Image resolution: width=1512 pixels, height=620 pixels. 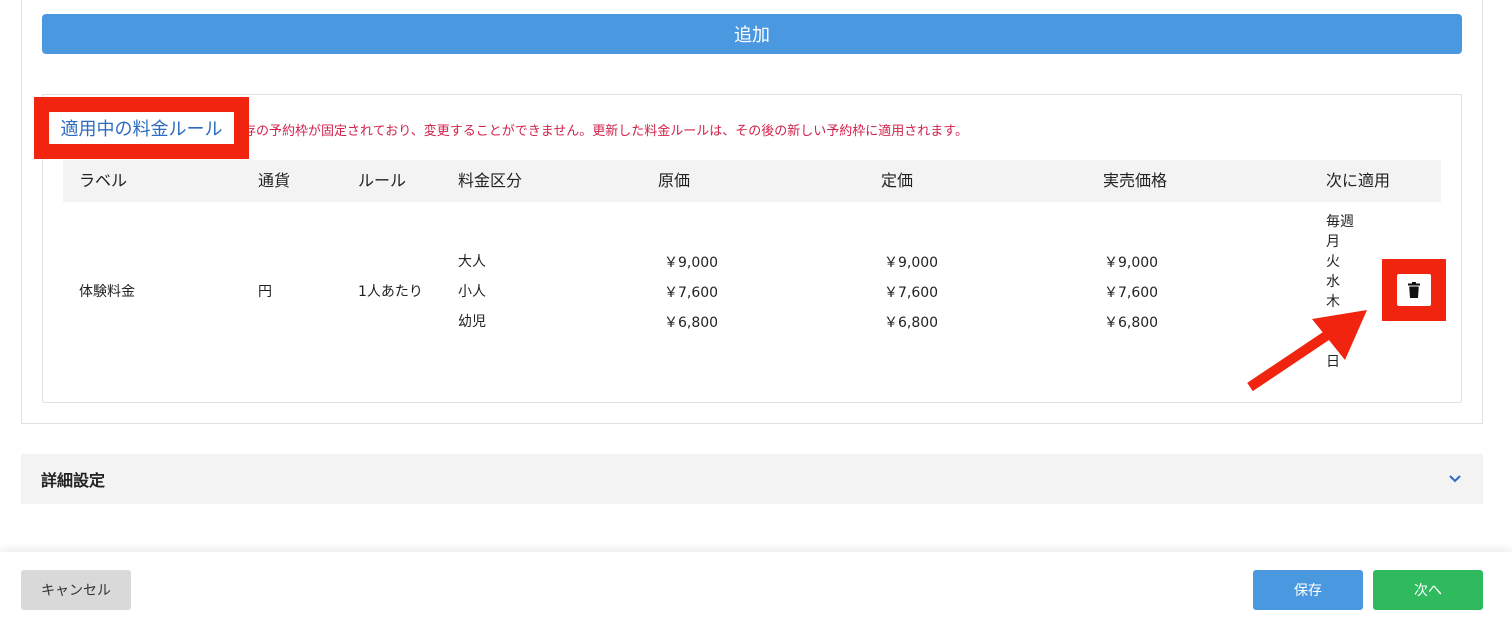 What do you see at coordinates (141, 128) in the screenshot?
I see `section-title: 適用中の料金ルール` at bounding box center [141, 128].